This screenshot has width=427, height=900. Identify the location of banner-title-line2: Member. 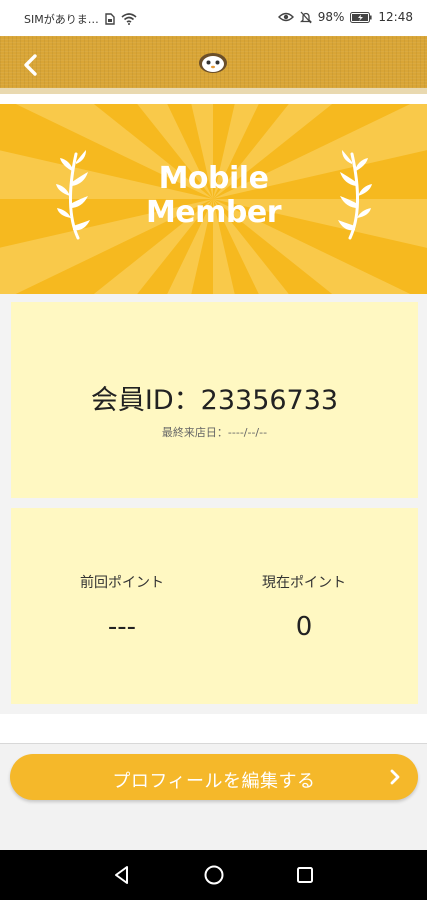
(213, 212).